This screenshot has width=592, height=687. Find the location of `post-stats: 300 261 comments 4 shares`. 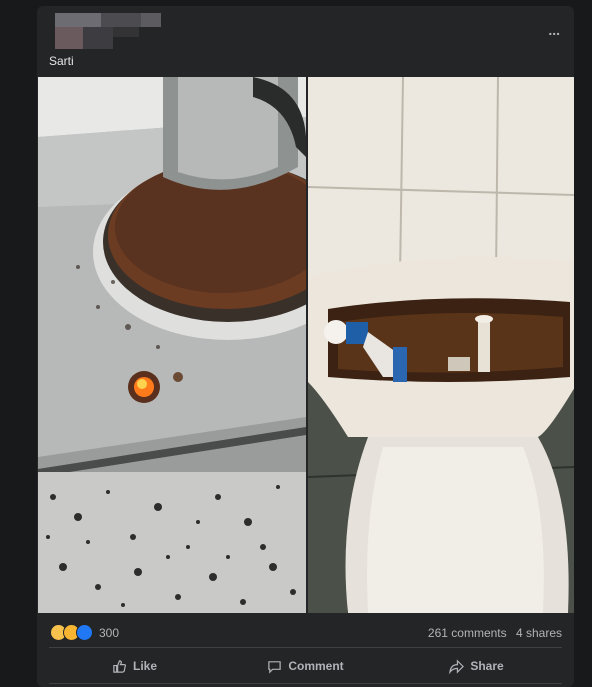

post-stats: 300 261 comments 4 shares is located at coordinates (305, 633).